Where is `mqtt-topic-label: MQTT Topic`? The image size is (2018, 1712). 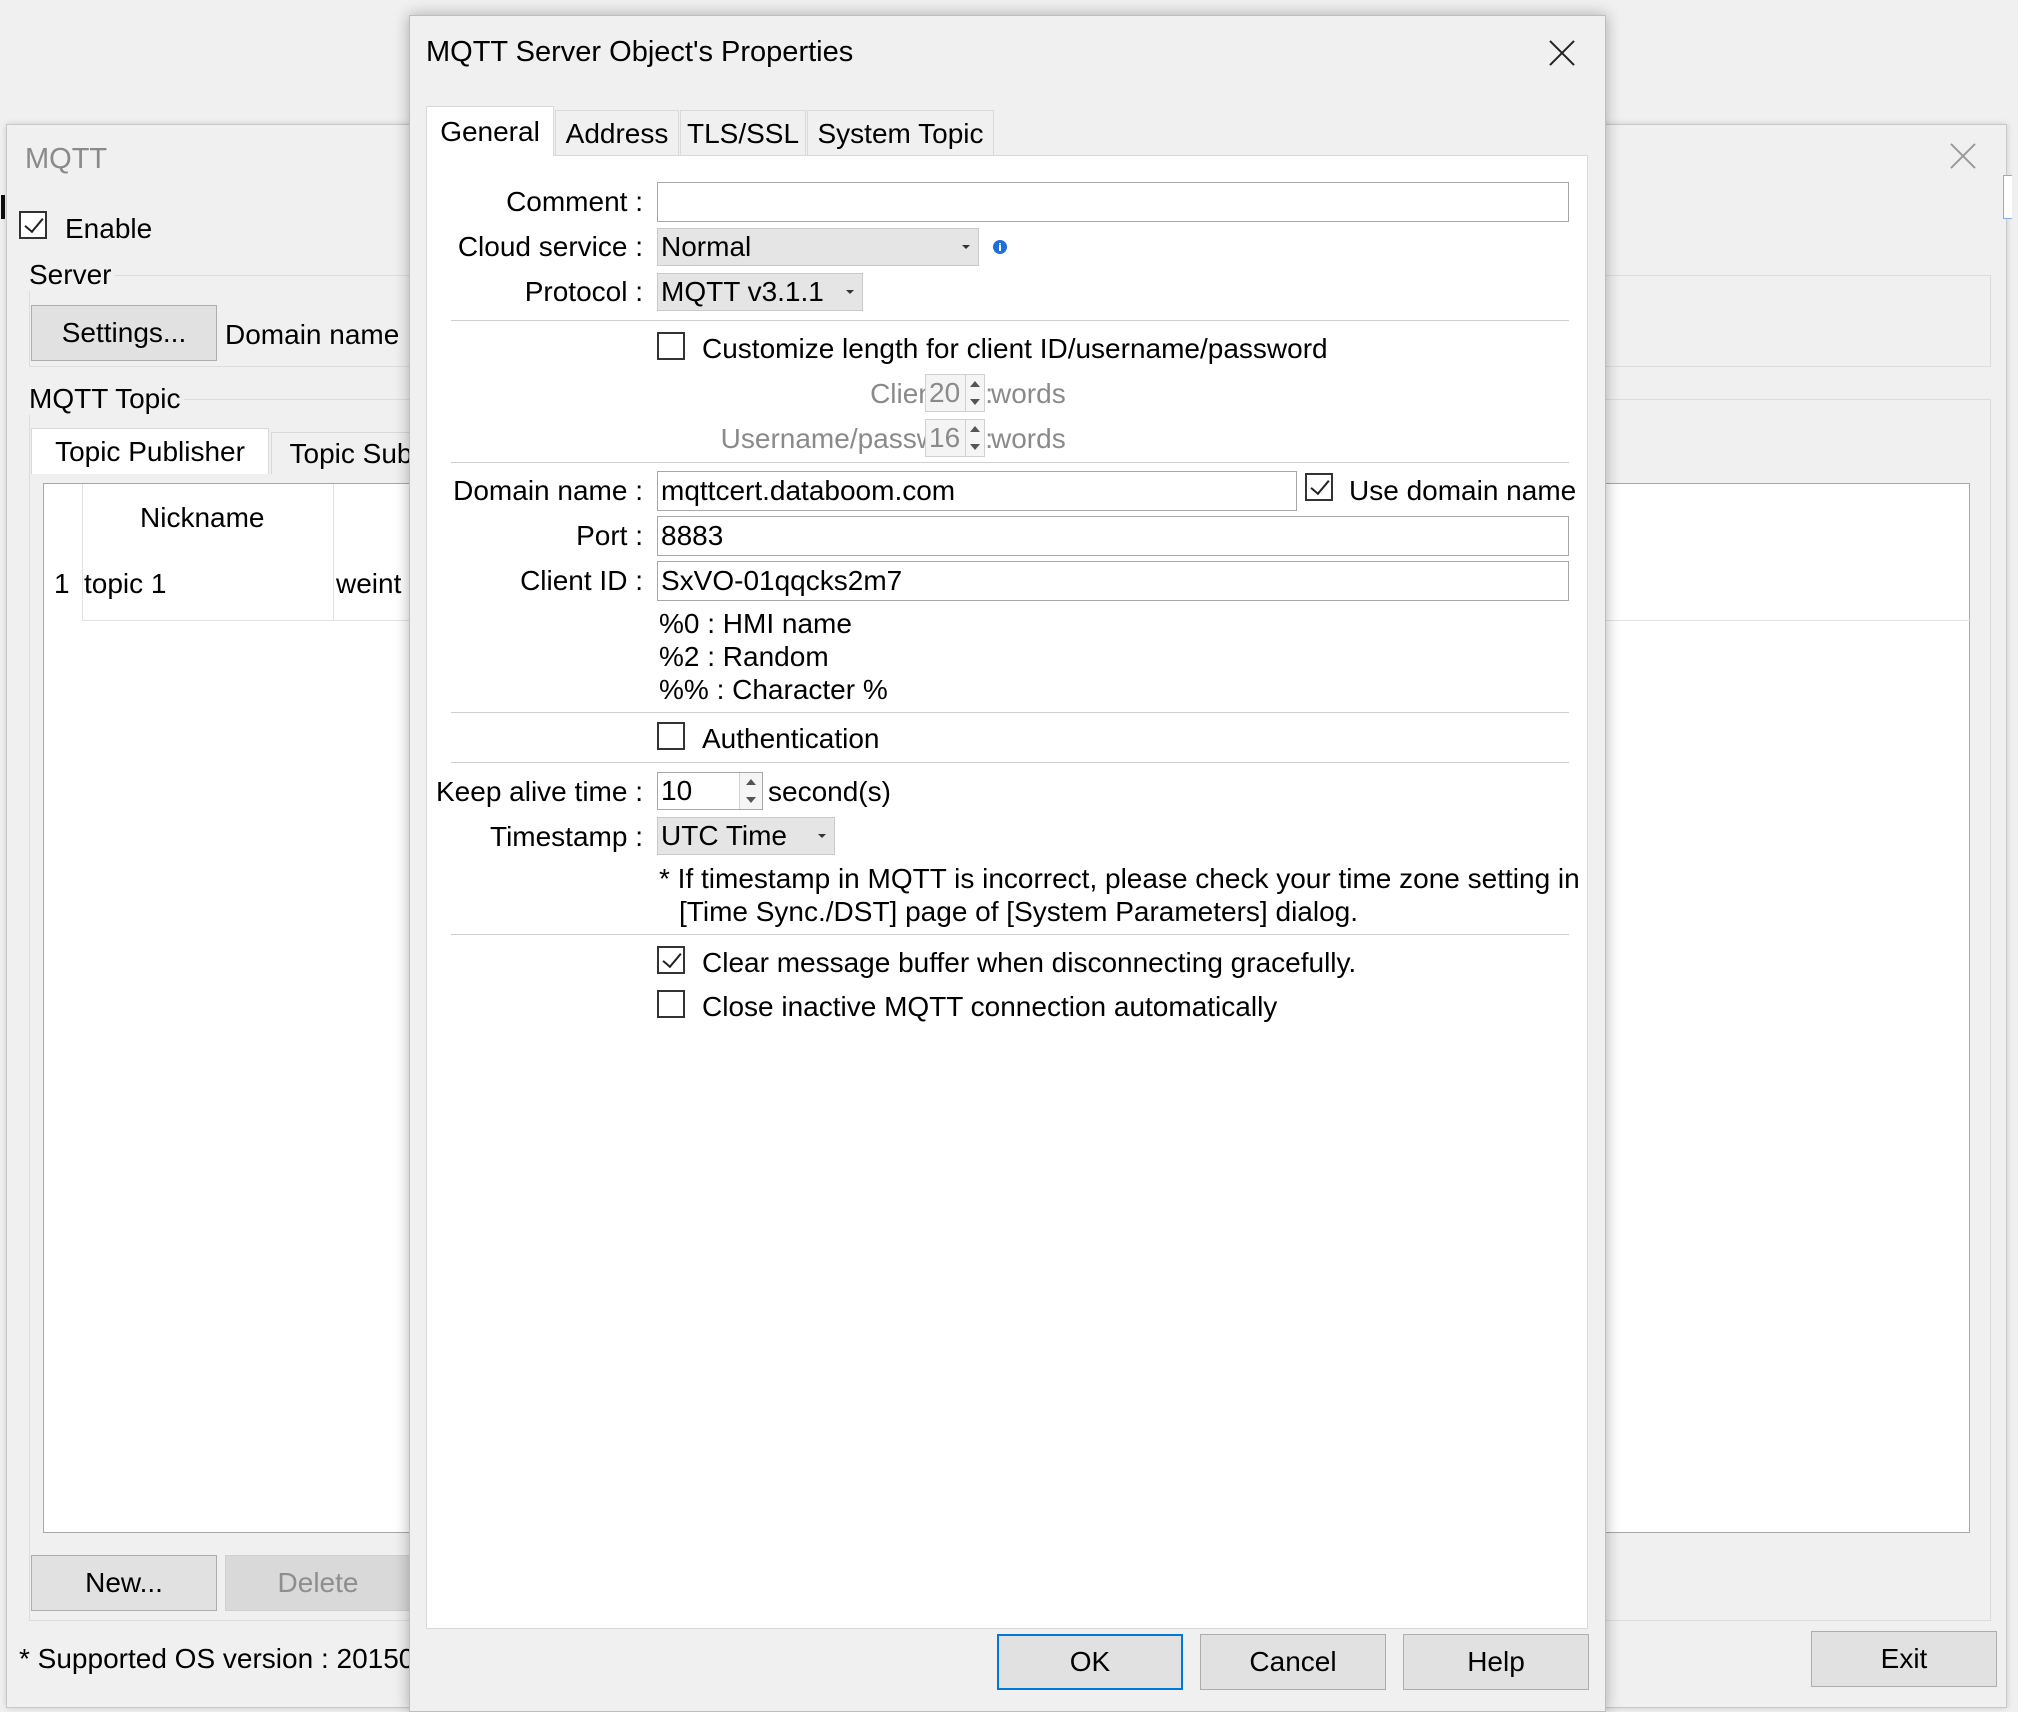 mqtt-topic-label: MQTT Topic is located at coordinates (107, 399).